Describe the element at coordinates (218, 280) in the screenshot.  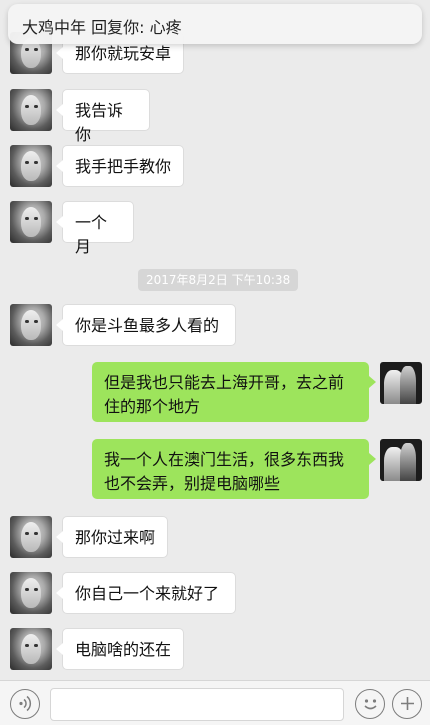
I see `chat-timestamp: 2017年8月2日 下午10:38` at that location.